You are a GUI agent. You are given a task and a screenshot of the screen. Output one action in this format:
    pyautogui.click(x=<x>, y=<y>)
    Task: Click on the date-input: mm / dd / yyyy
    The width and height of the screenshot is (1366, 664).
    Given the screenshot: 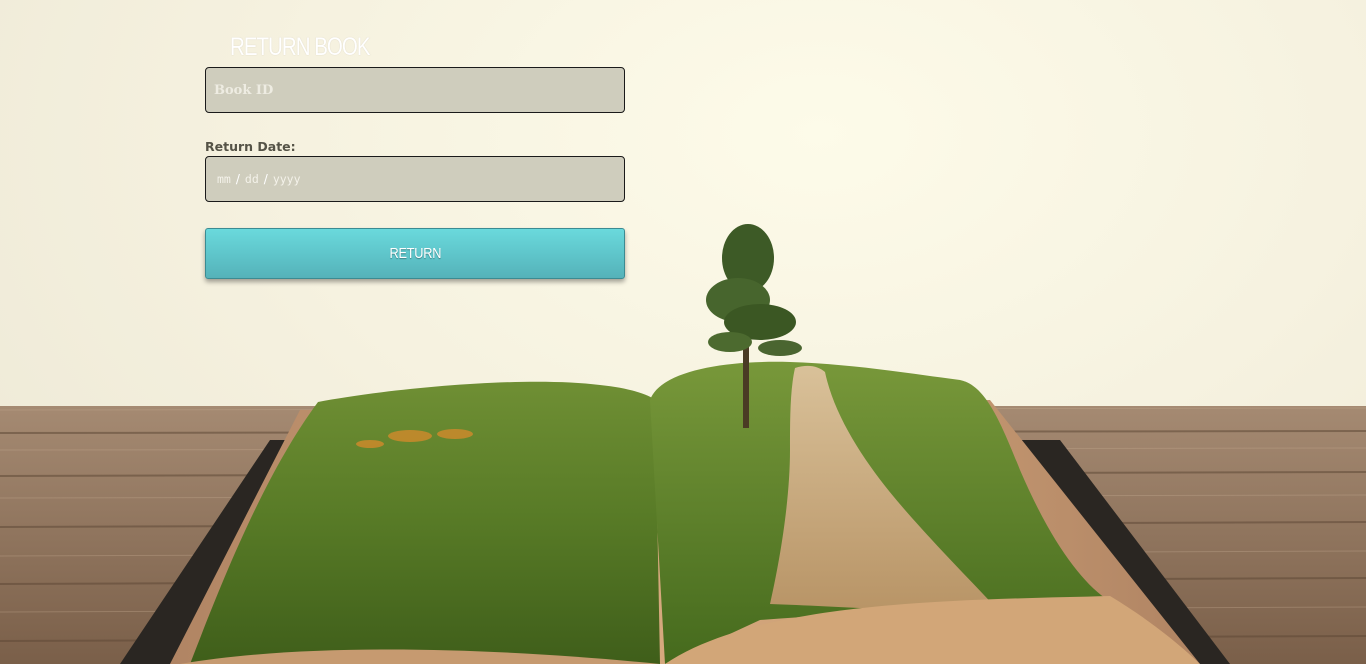 What is the action you would take?
    pyautogui.click(x=253, y=179)
    